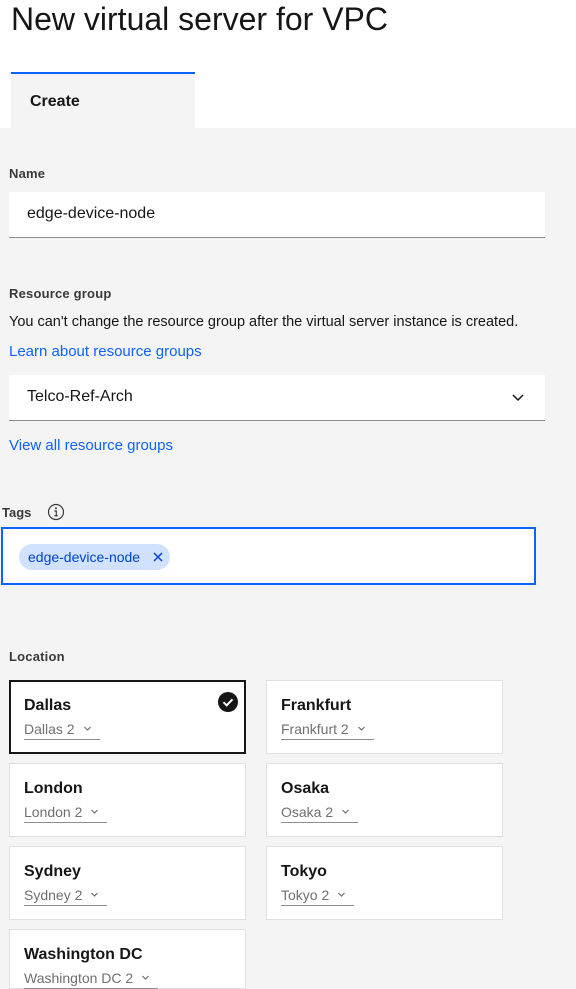 This screenshot has height=989, width=576. I want to click on resource-group-select: Telco-Ref-Arch, so click(277, 398).